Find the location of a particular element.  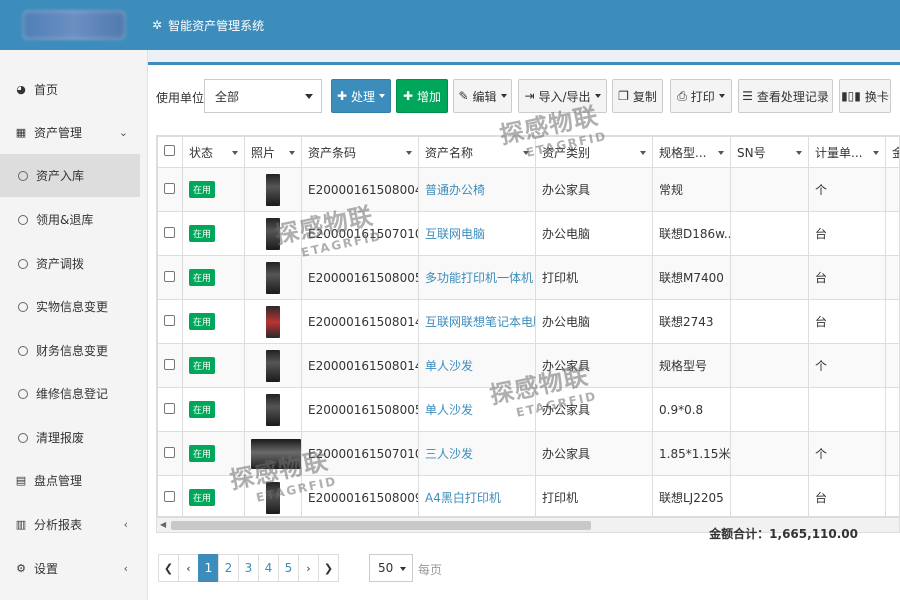

add-button: ✚ 增加 is located at coordinates (422, 96).